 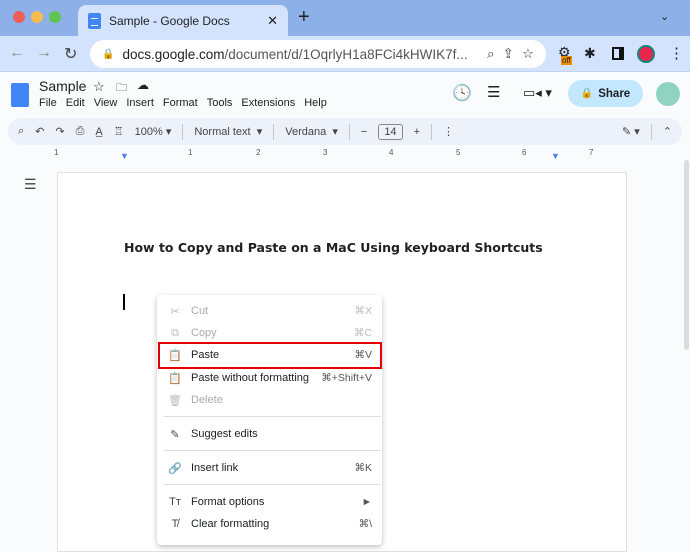 I want to click on context-menu-item-format-options: Tт Format options ►, so click(x=269, y=502).